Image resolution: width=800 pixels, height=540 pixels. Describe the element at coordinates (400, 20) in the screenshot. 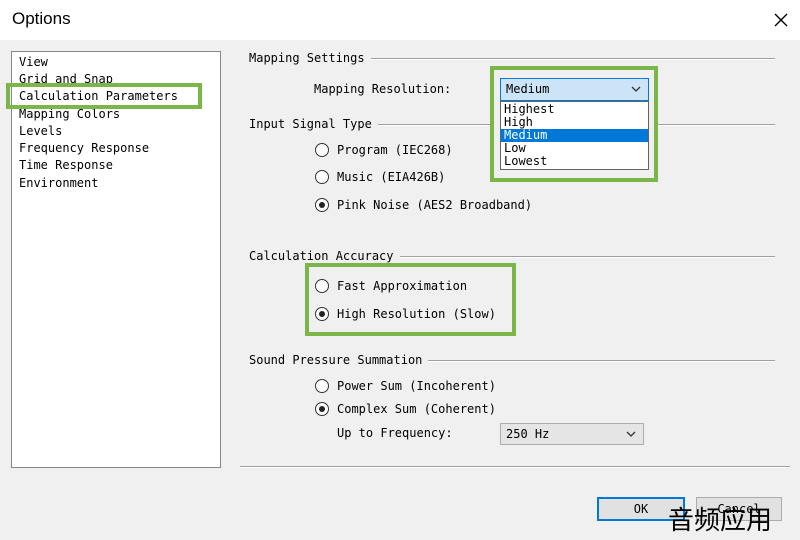

I see `title-bar: Options` at that location.